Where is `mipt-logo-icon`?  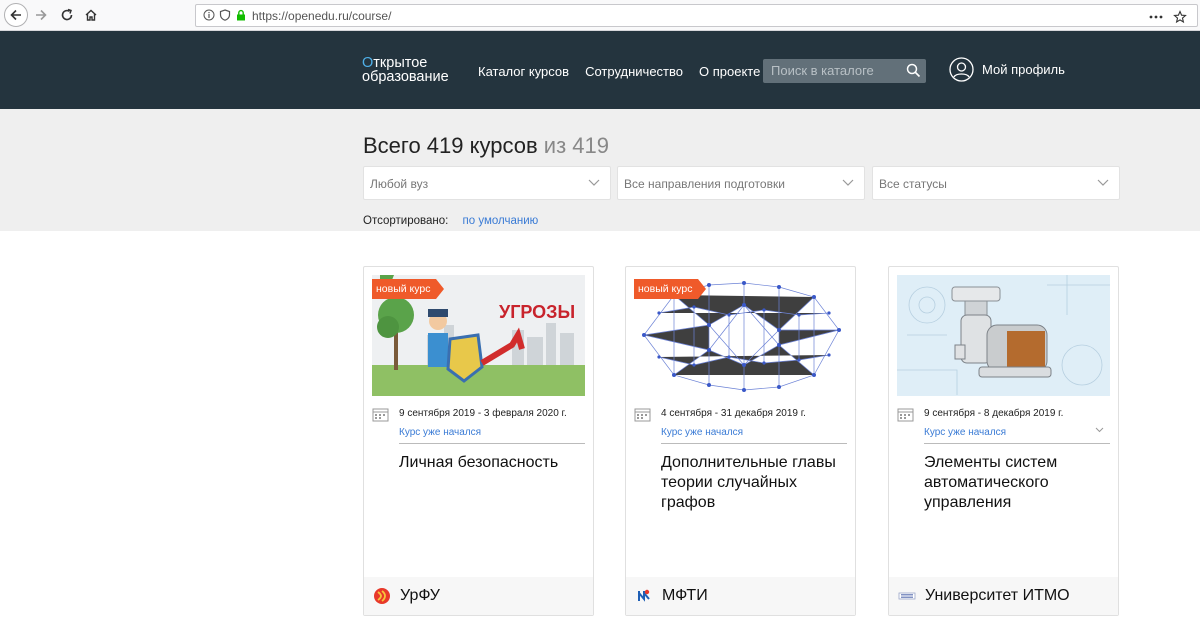
mipt-logo-icon is located at coordinates (644, 595).